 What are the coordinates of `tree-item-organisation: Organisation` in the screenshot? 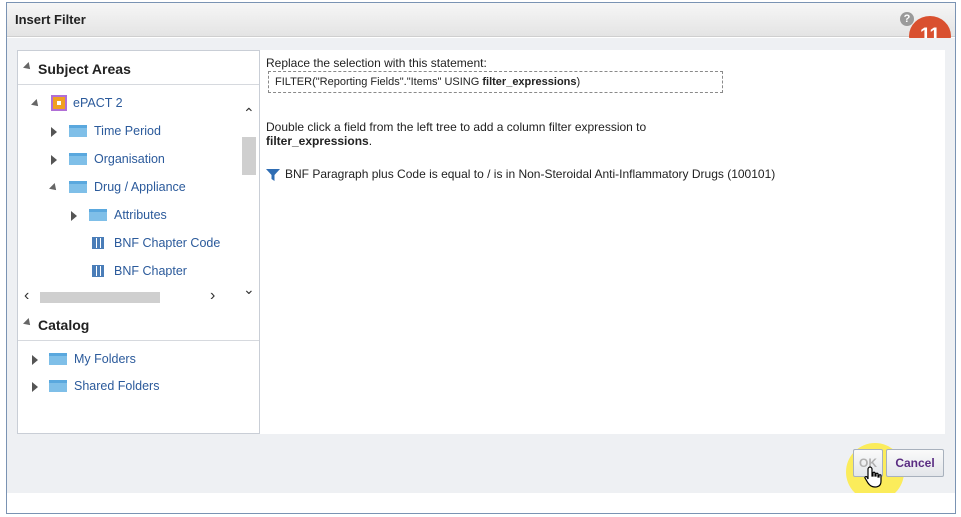 It's located at (128, 160).